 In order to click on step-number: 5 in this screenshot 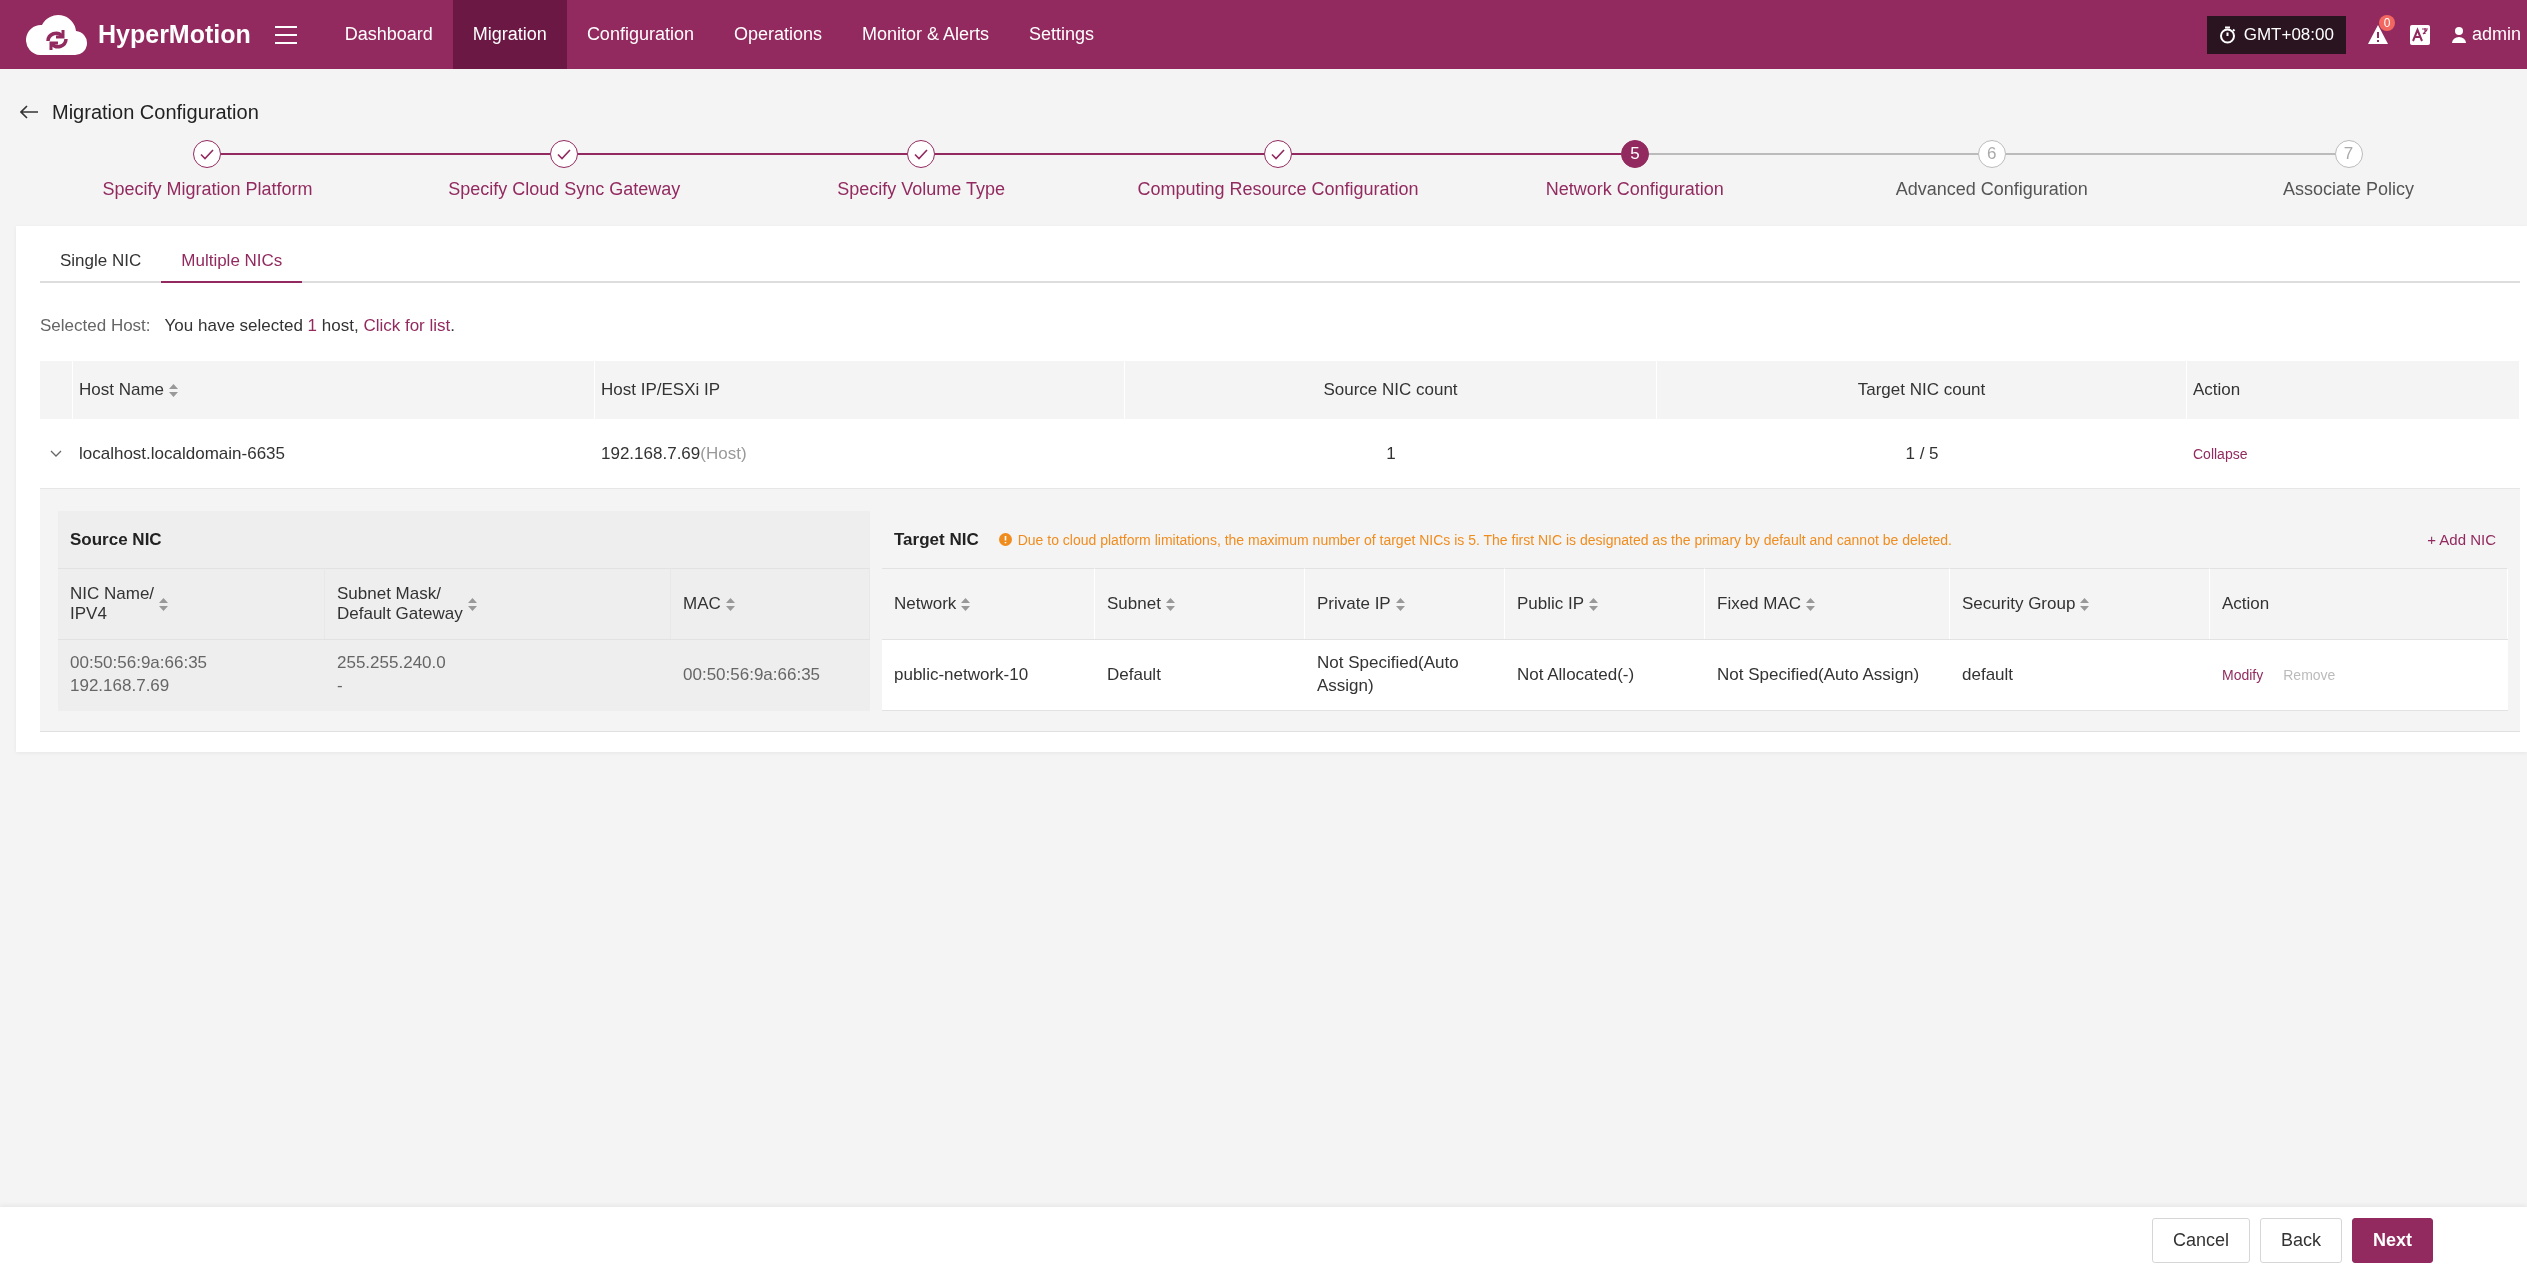, I will do `click(1634, 154)`.